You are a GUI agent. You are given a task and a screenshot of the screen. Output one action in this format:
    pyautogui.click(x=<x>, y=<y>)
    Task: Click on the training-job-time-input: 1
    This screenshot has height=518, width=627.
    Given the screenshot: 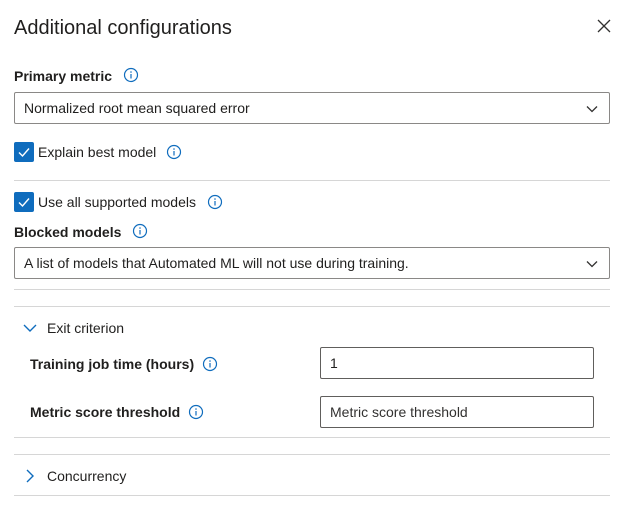 What is the action you would take?
    pyautogui.click(x=457, y=363)
    